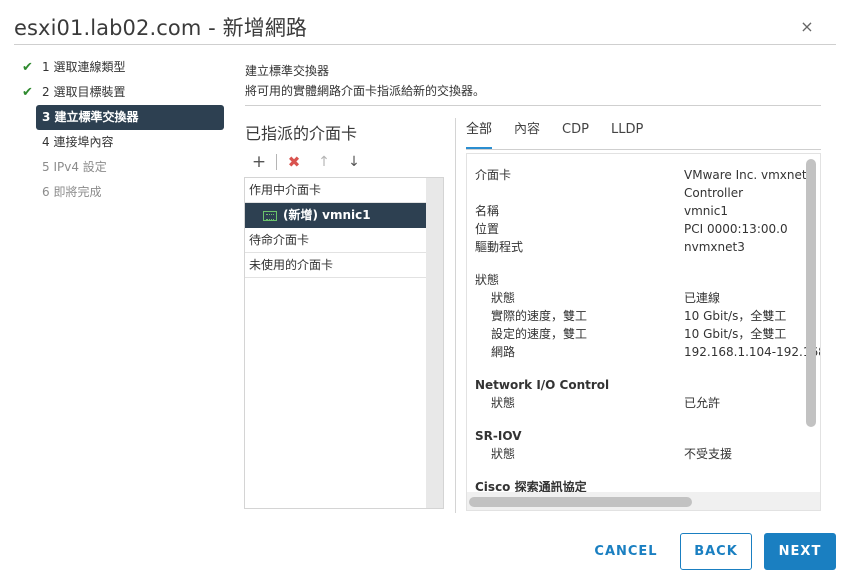 Image resolution: width=845 pixels, height=582 pixels. Describe the element at coordinates (580, 502) in the screenshot. I see `details-horizontal-scrollbar` at that location.